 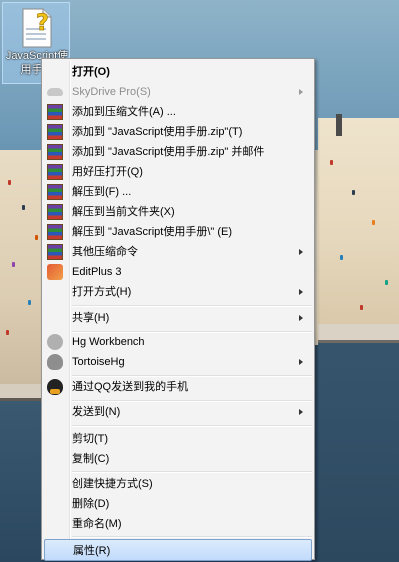 What do you see at coordinates (178, 362) in the screenshot?
I see `menu-item-tortoisehg: TortoiseHg` at bounding box center [178, 362].